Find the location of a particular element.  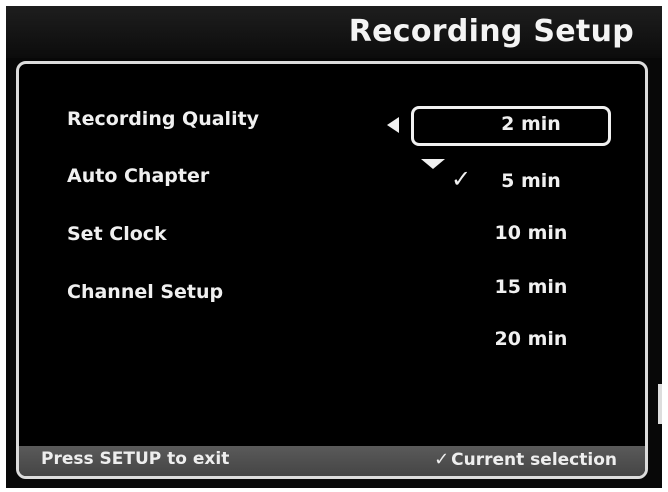

left-arrow-icon is located at coordinates (393, 125).